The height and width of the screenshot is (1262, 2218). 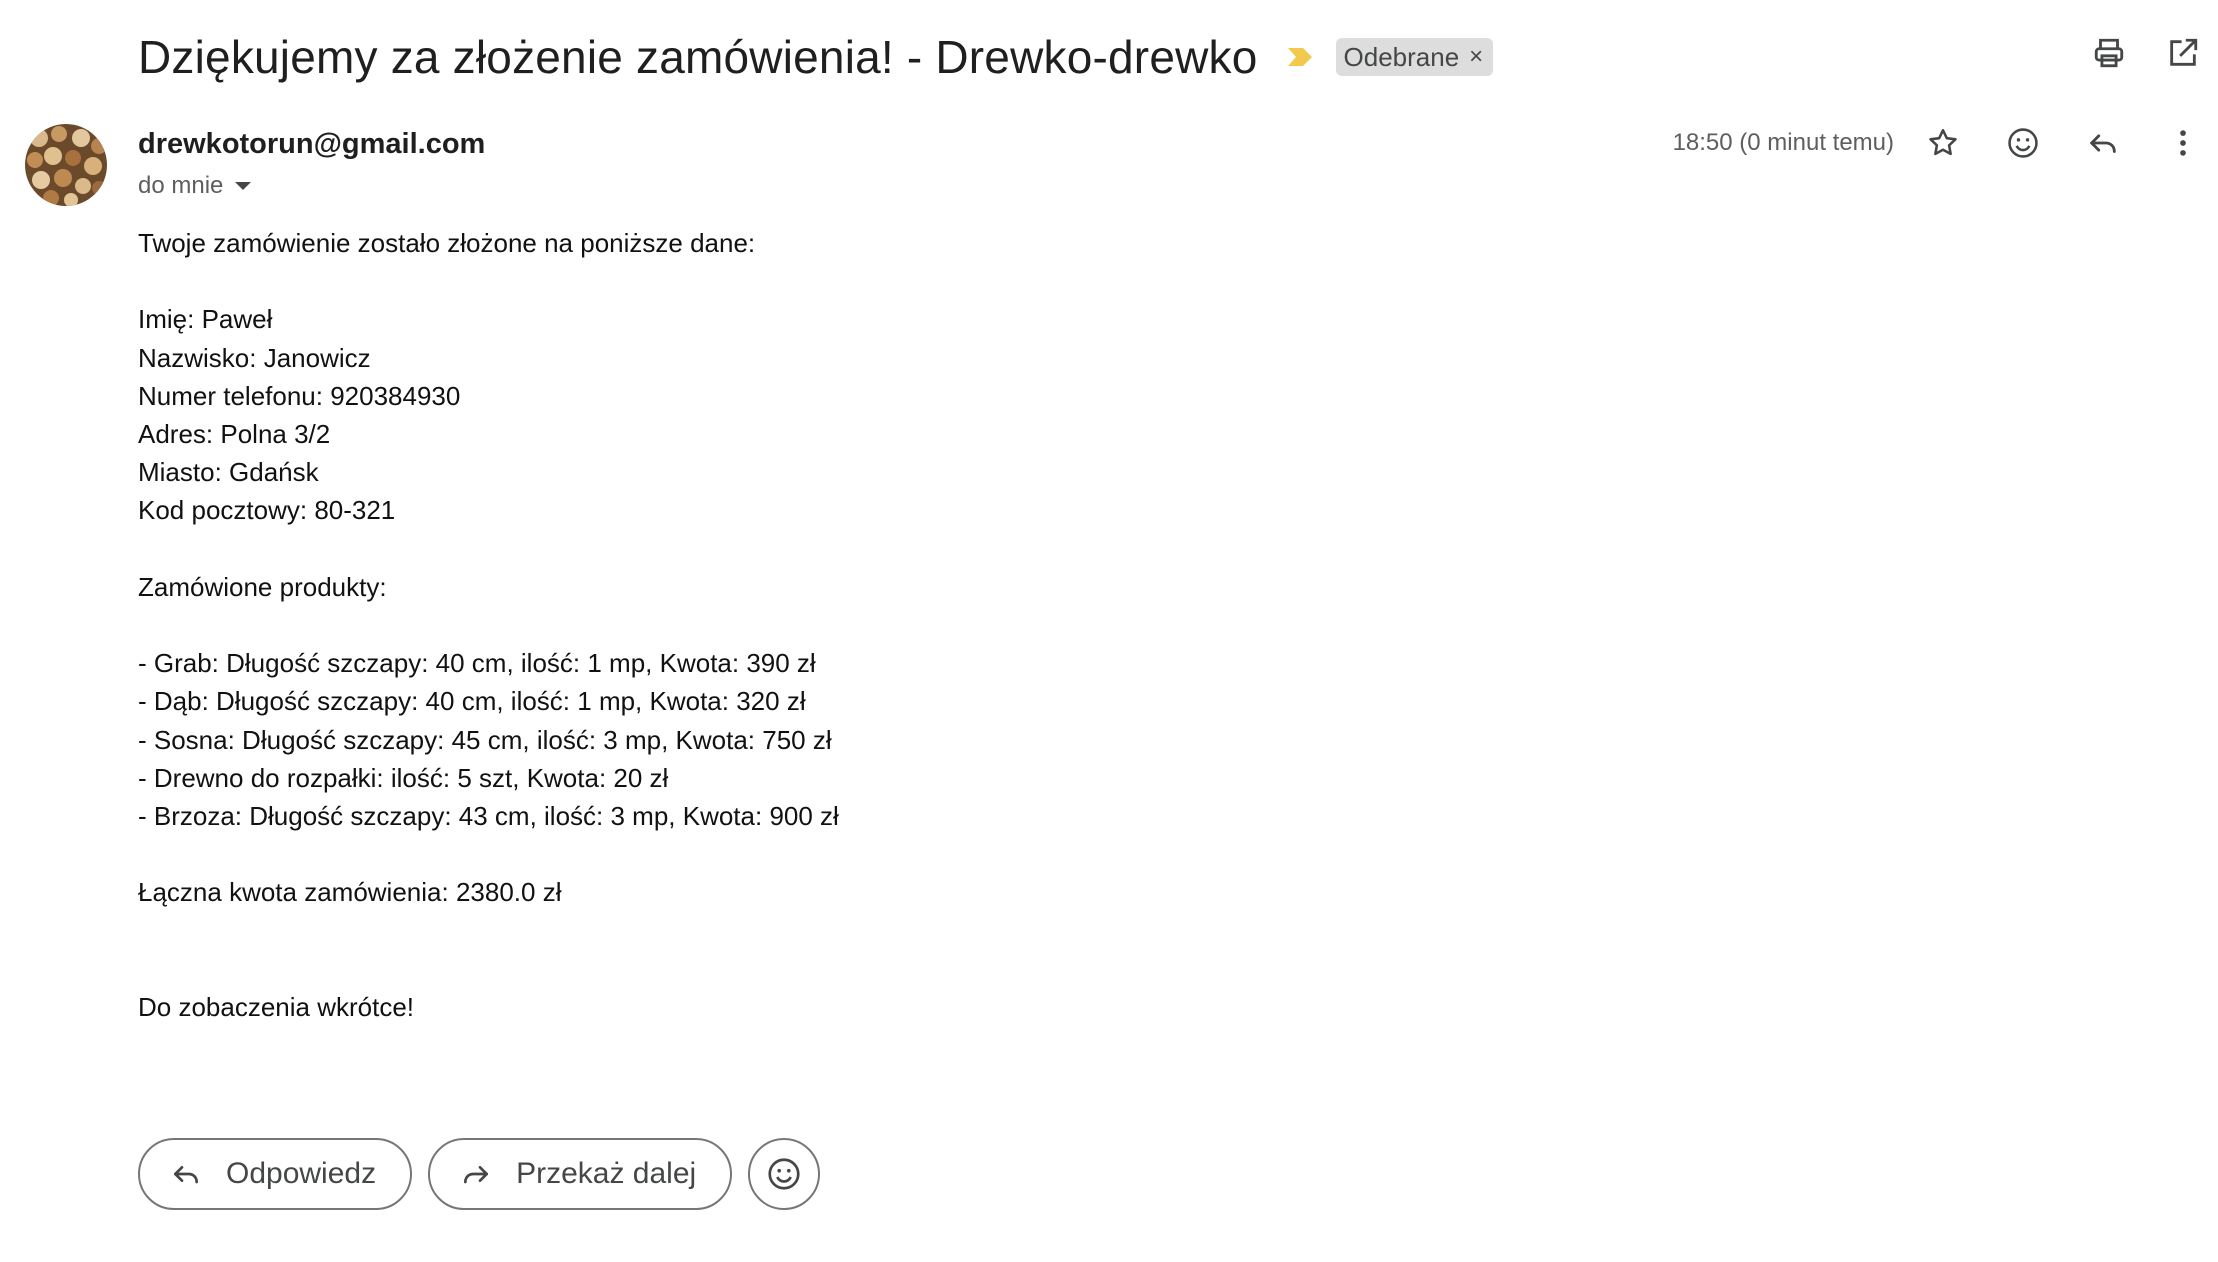 I want to click on email-body-line: Imię: Paweł, so click(x=205, y=319).